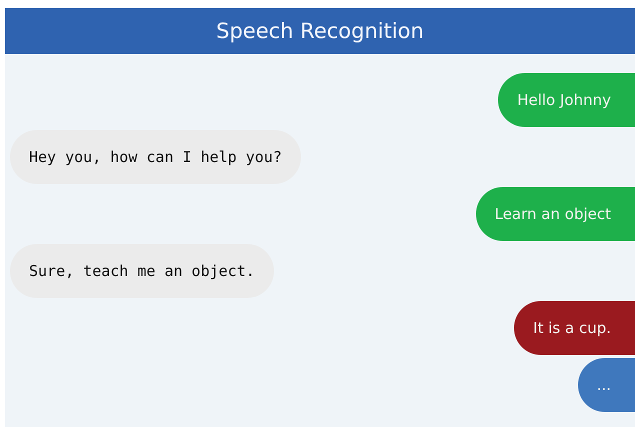 This screenshot has width=635, height=427. What do you see at coordinates (142, 271) in the screenshot?
I see `reply-message-bubble: Sure, teach me an object.` at bounding box center [142, 271].